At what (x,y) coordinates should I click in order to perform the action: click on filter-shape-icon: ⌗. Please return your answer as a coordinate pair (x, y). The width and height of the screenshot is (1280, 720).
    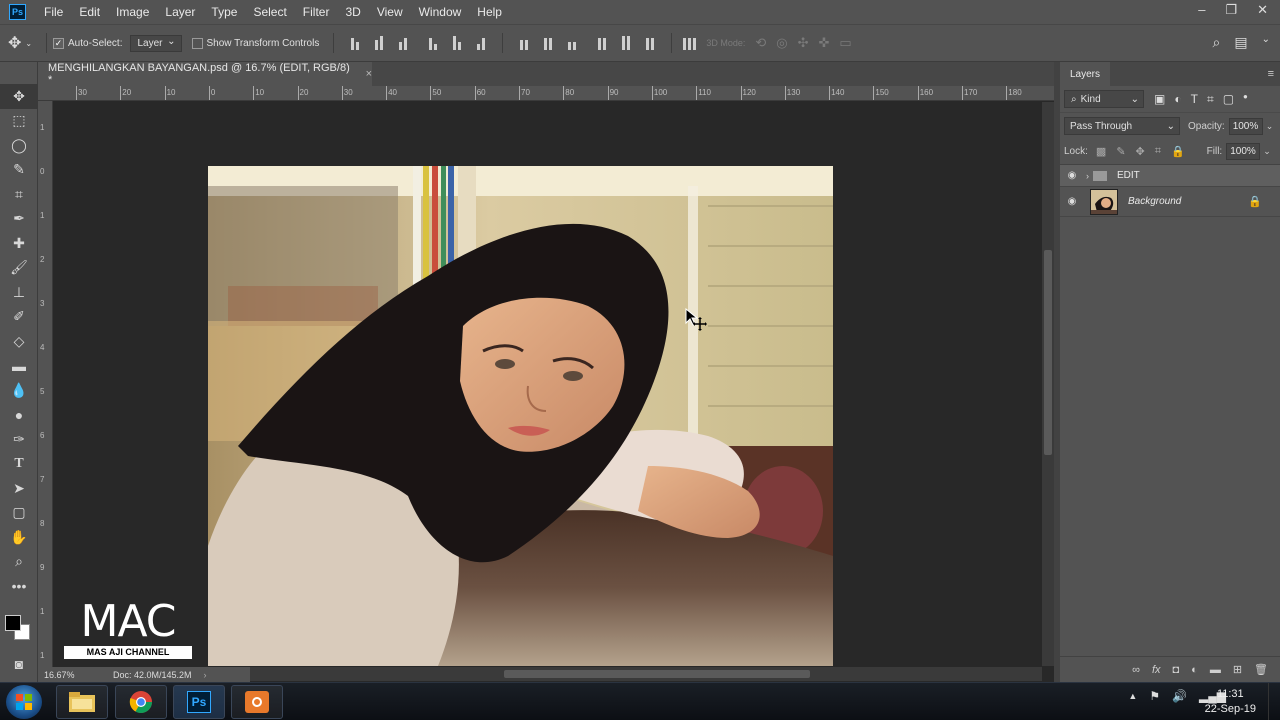
    Looking at the image, I should click on (1210, 99).